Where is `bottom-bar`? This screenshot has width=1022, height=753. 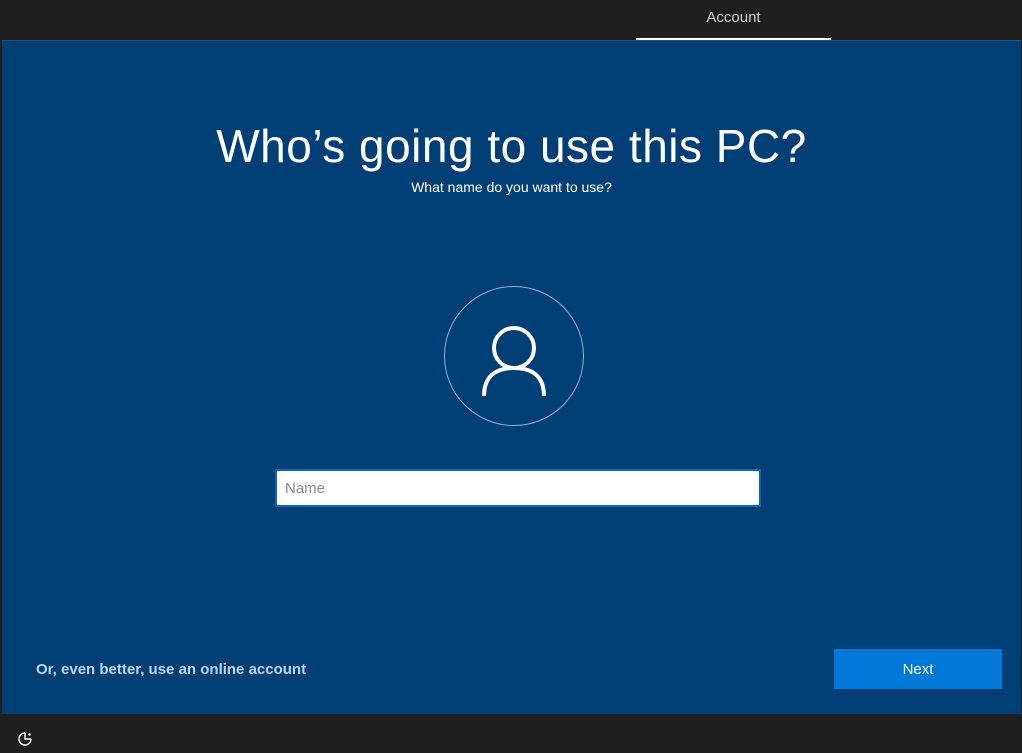 bottom-bar is located at coordinates (511, 733).